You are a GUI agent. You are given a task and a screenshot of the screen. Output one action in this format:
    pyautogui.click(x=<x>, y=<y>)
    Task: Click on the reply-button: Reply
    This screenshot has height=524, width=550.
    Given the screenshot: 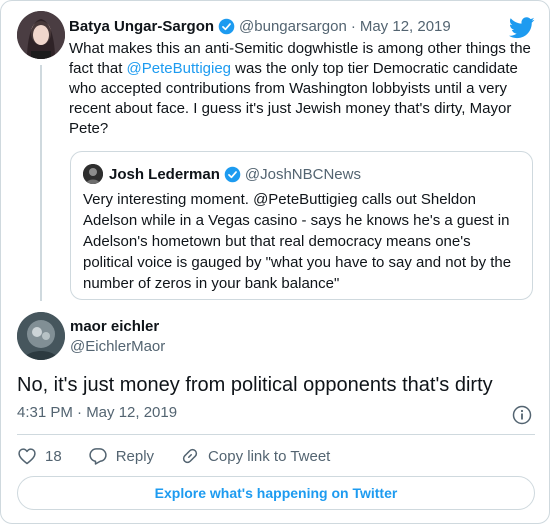 What is the action you would take?
    pyautogui.click(x=121, y=456)
    